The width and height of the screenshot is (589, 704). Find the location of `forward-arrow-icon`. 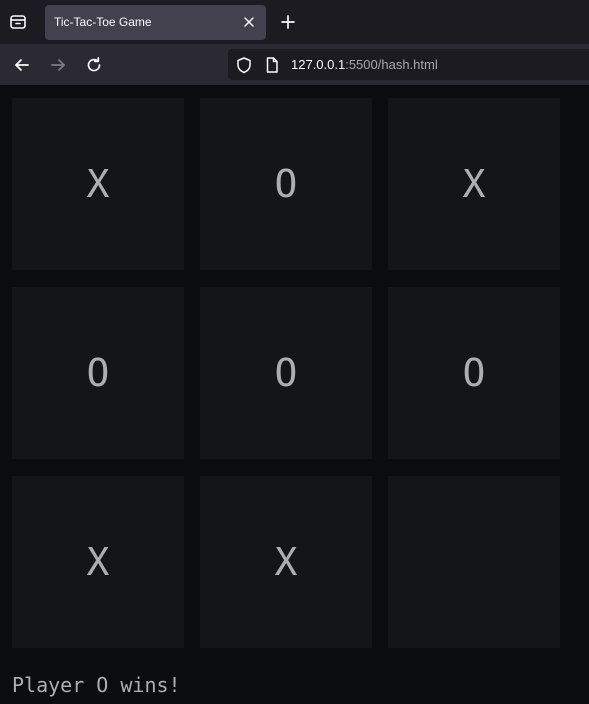

forward-arrow-icon is located at coordinates (58, 65).